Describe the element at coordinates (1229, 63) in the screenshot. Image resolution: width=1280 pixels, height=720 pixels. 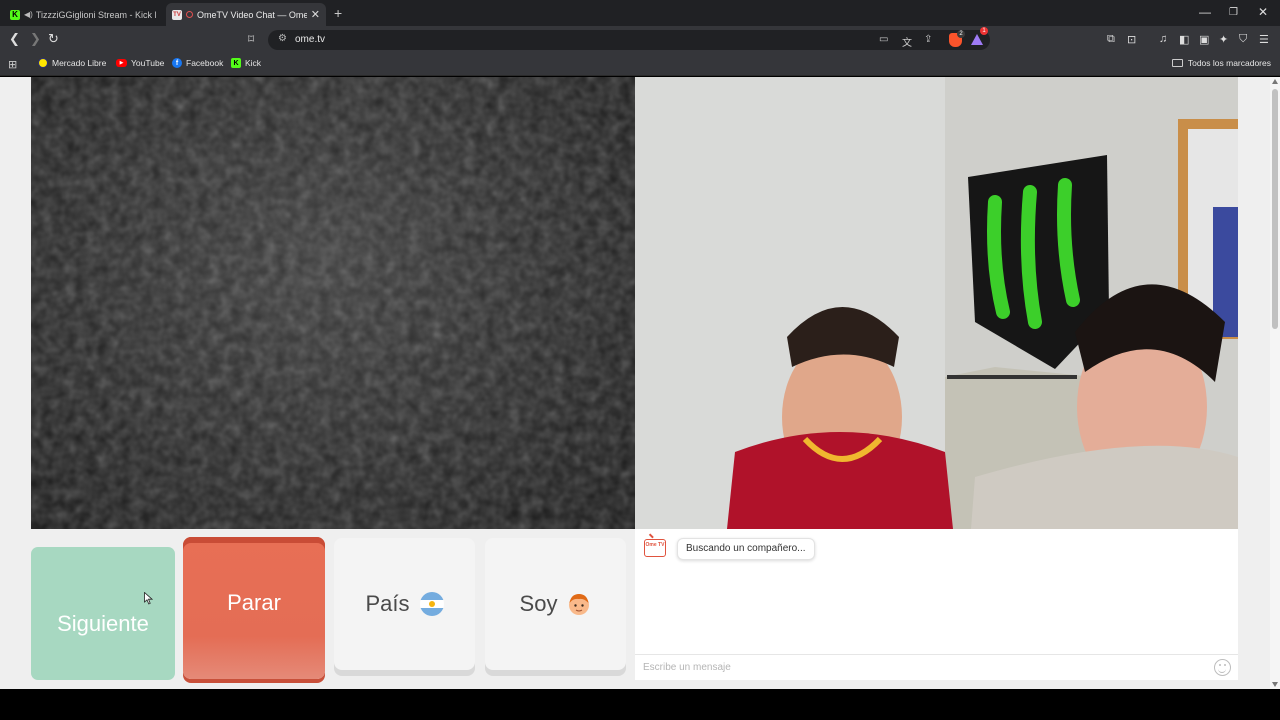
I see `all-bookmarks-label: Todos los marcadores` at that location.